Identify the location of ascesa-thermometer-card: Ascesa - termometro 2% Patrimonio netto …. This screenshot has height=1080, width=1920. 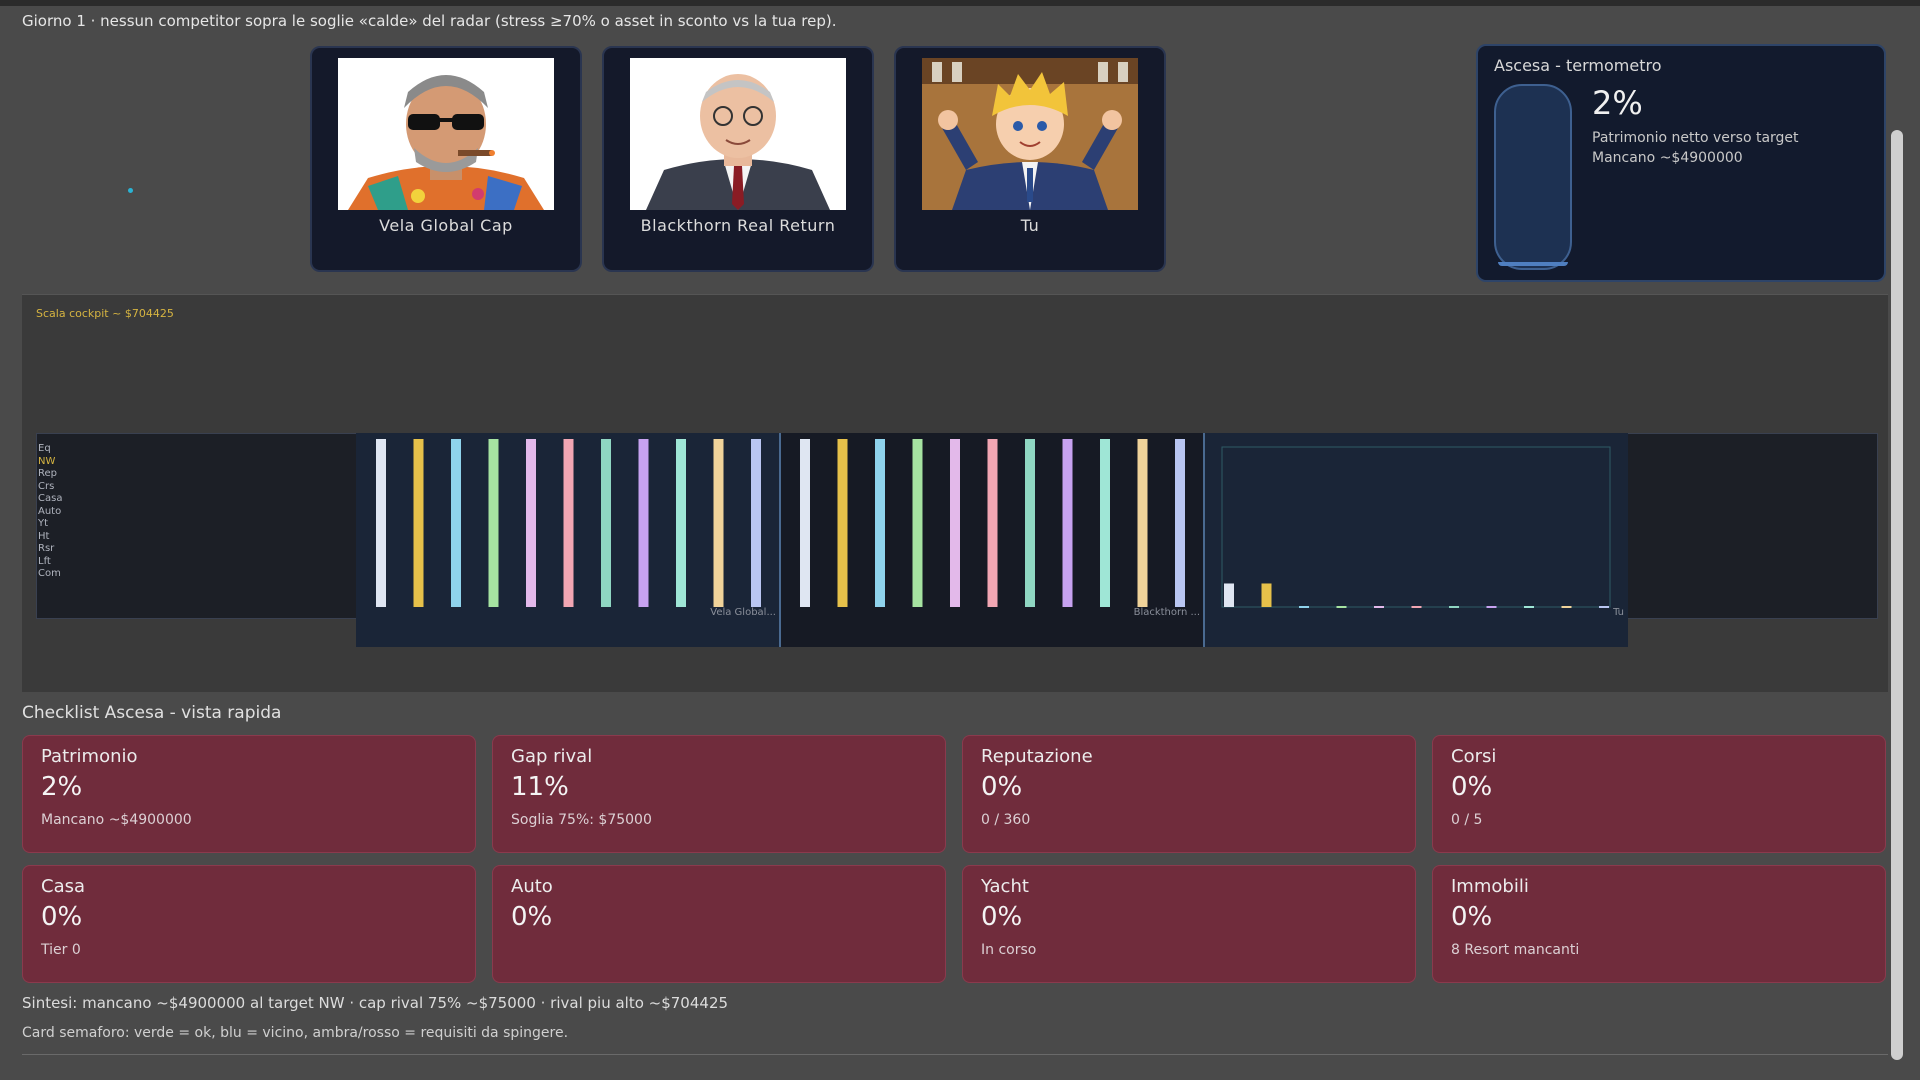
(1681, 163).